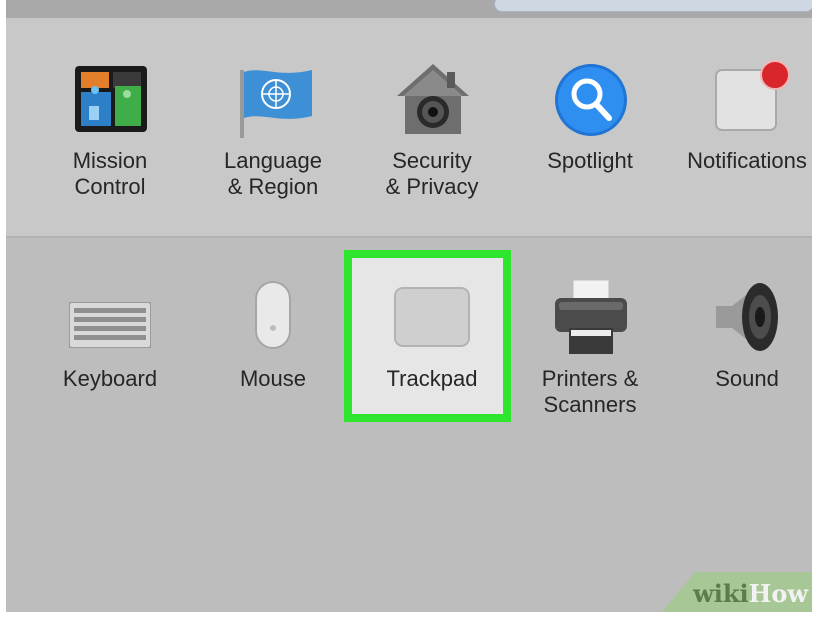 This screenshot has width=820, height=620. What do you see at coordinates (740, 117) in the screenshot?
I see `pref-notifications: Notifications` at bounding box center [740, 117].